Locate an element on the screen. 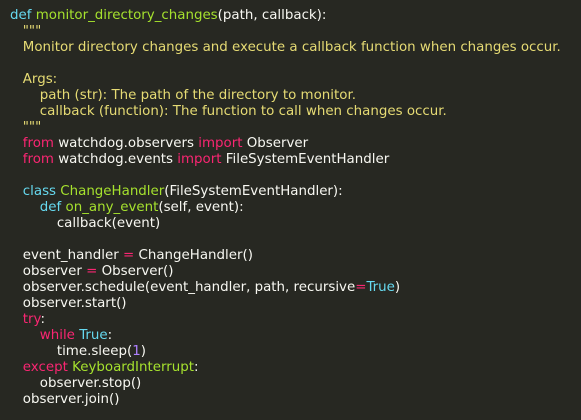  code-token-class: ChangeHandler is located at coordinates (112, 191).